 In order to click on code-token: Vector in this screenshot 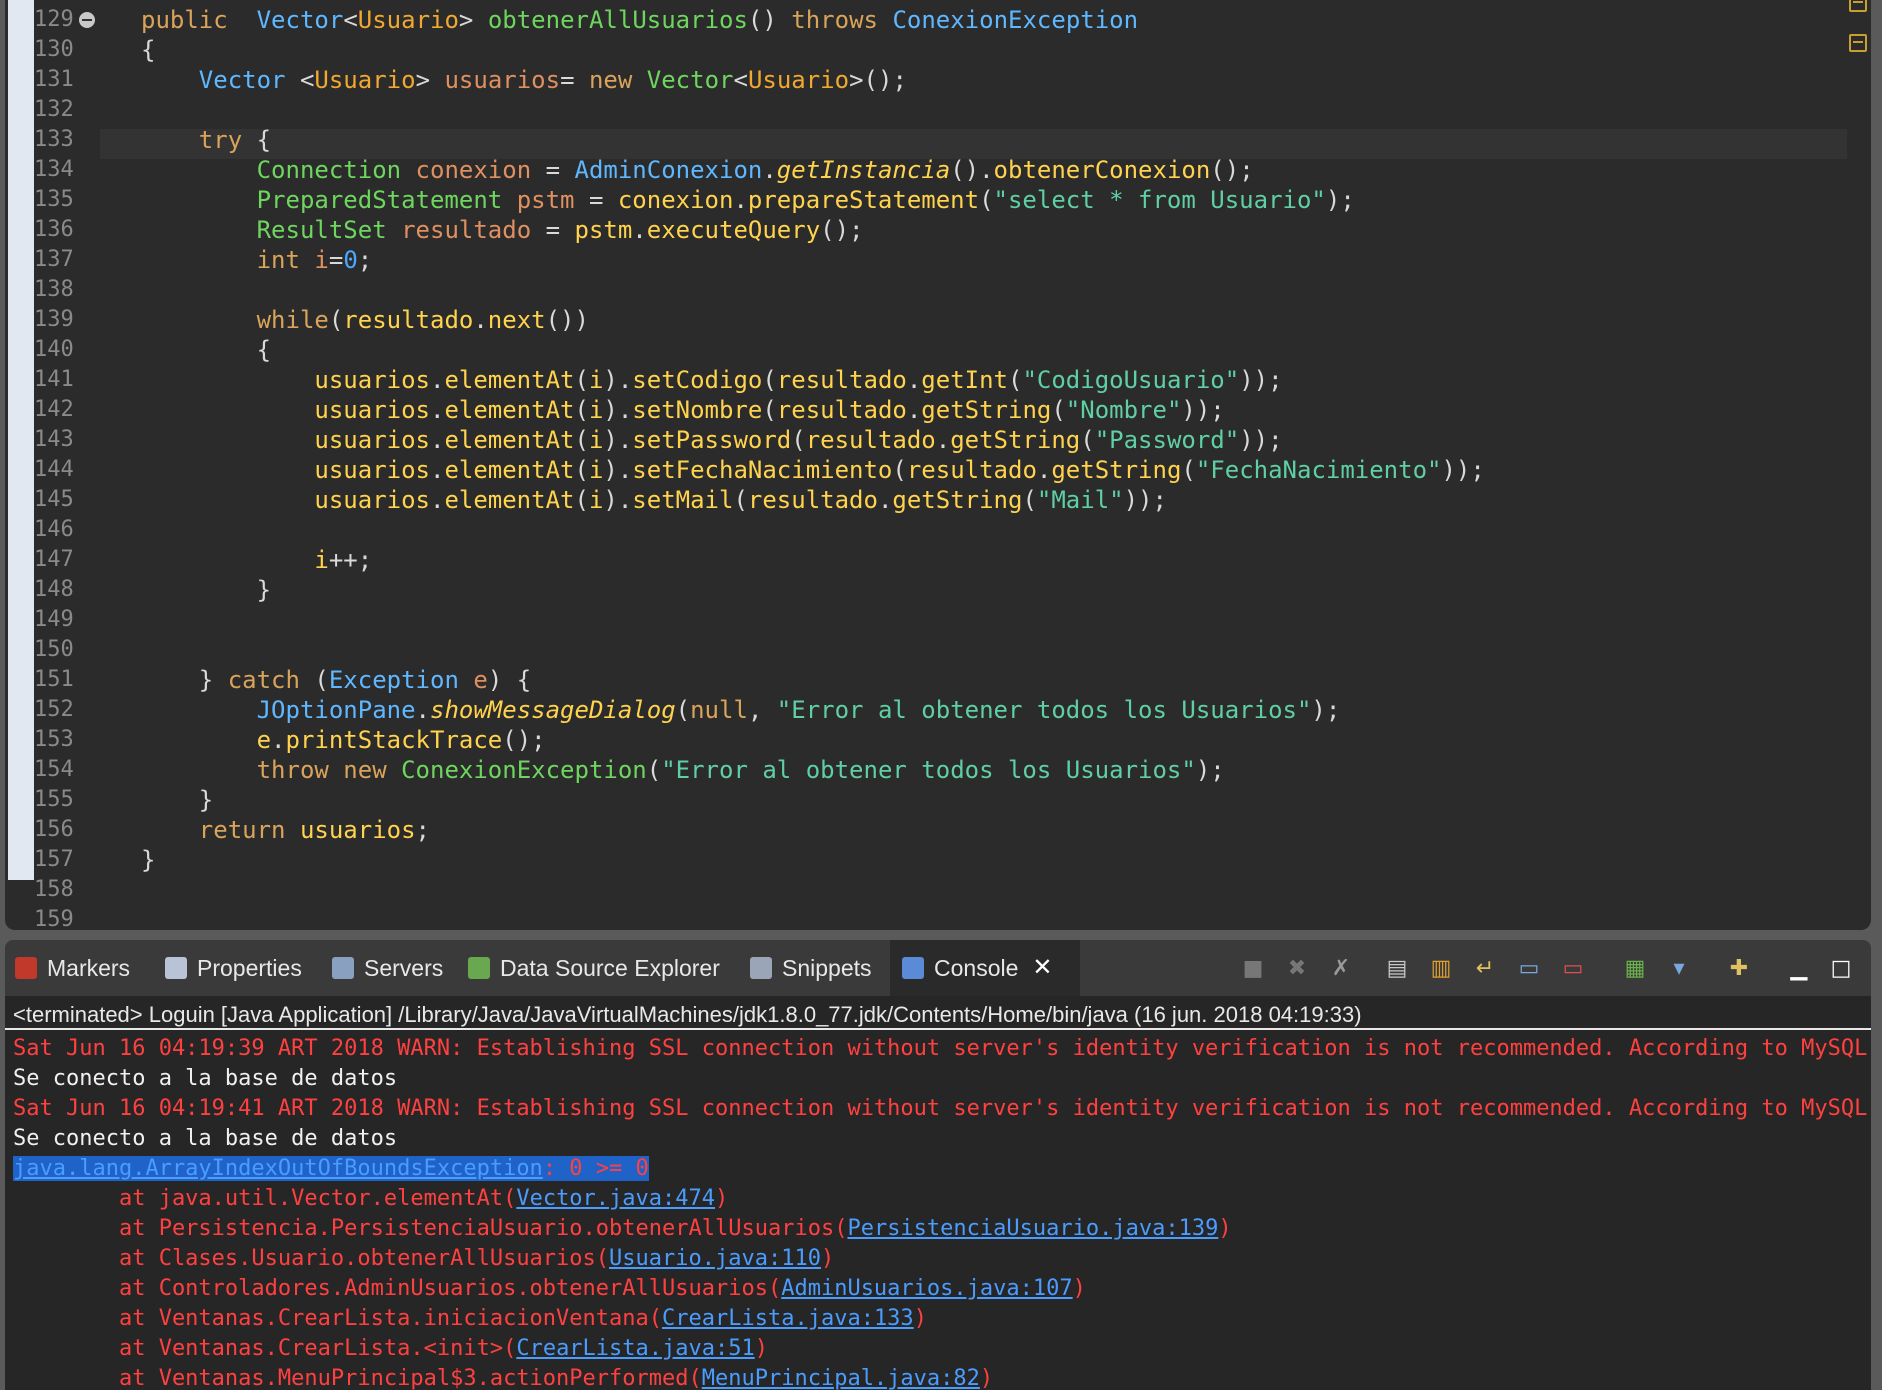, I will do `click(242, 80)`.